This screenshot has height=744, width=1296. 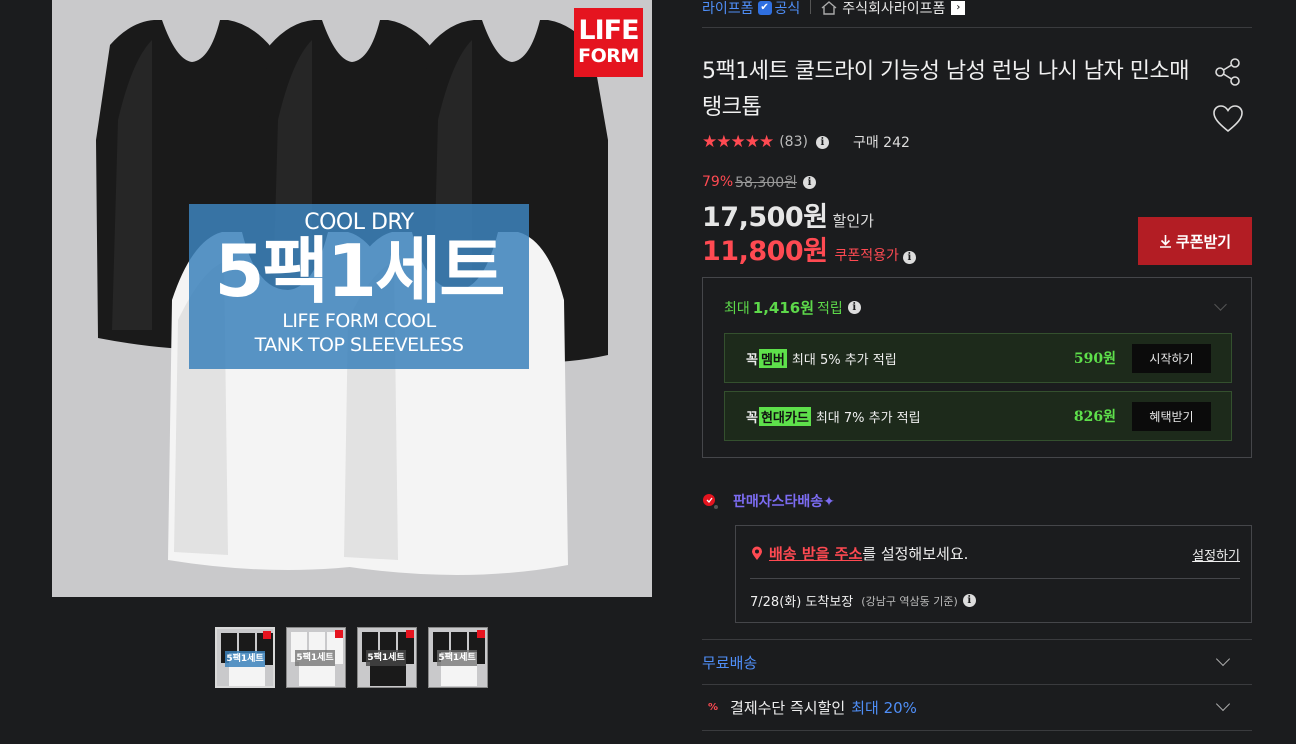 I want to click on points-row-desc: 최대 5% 추가 적립, so click(x=844, y=360).